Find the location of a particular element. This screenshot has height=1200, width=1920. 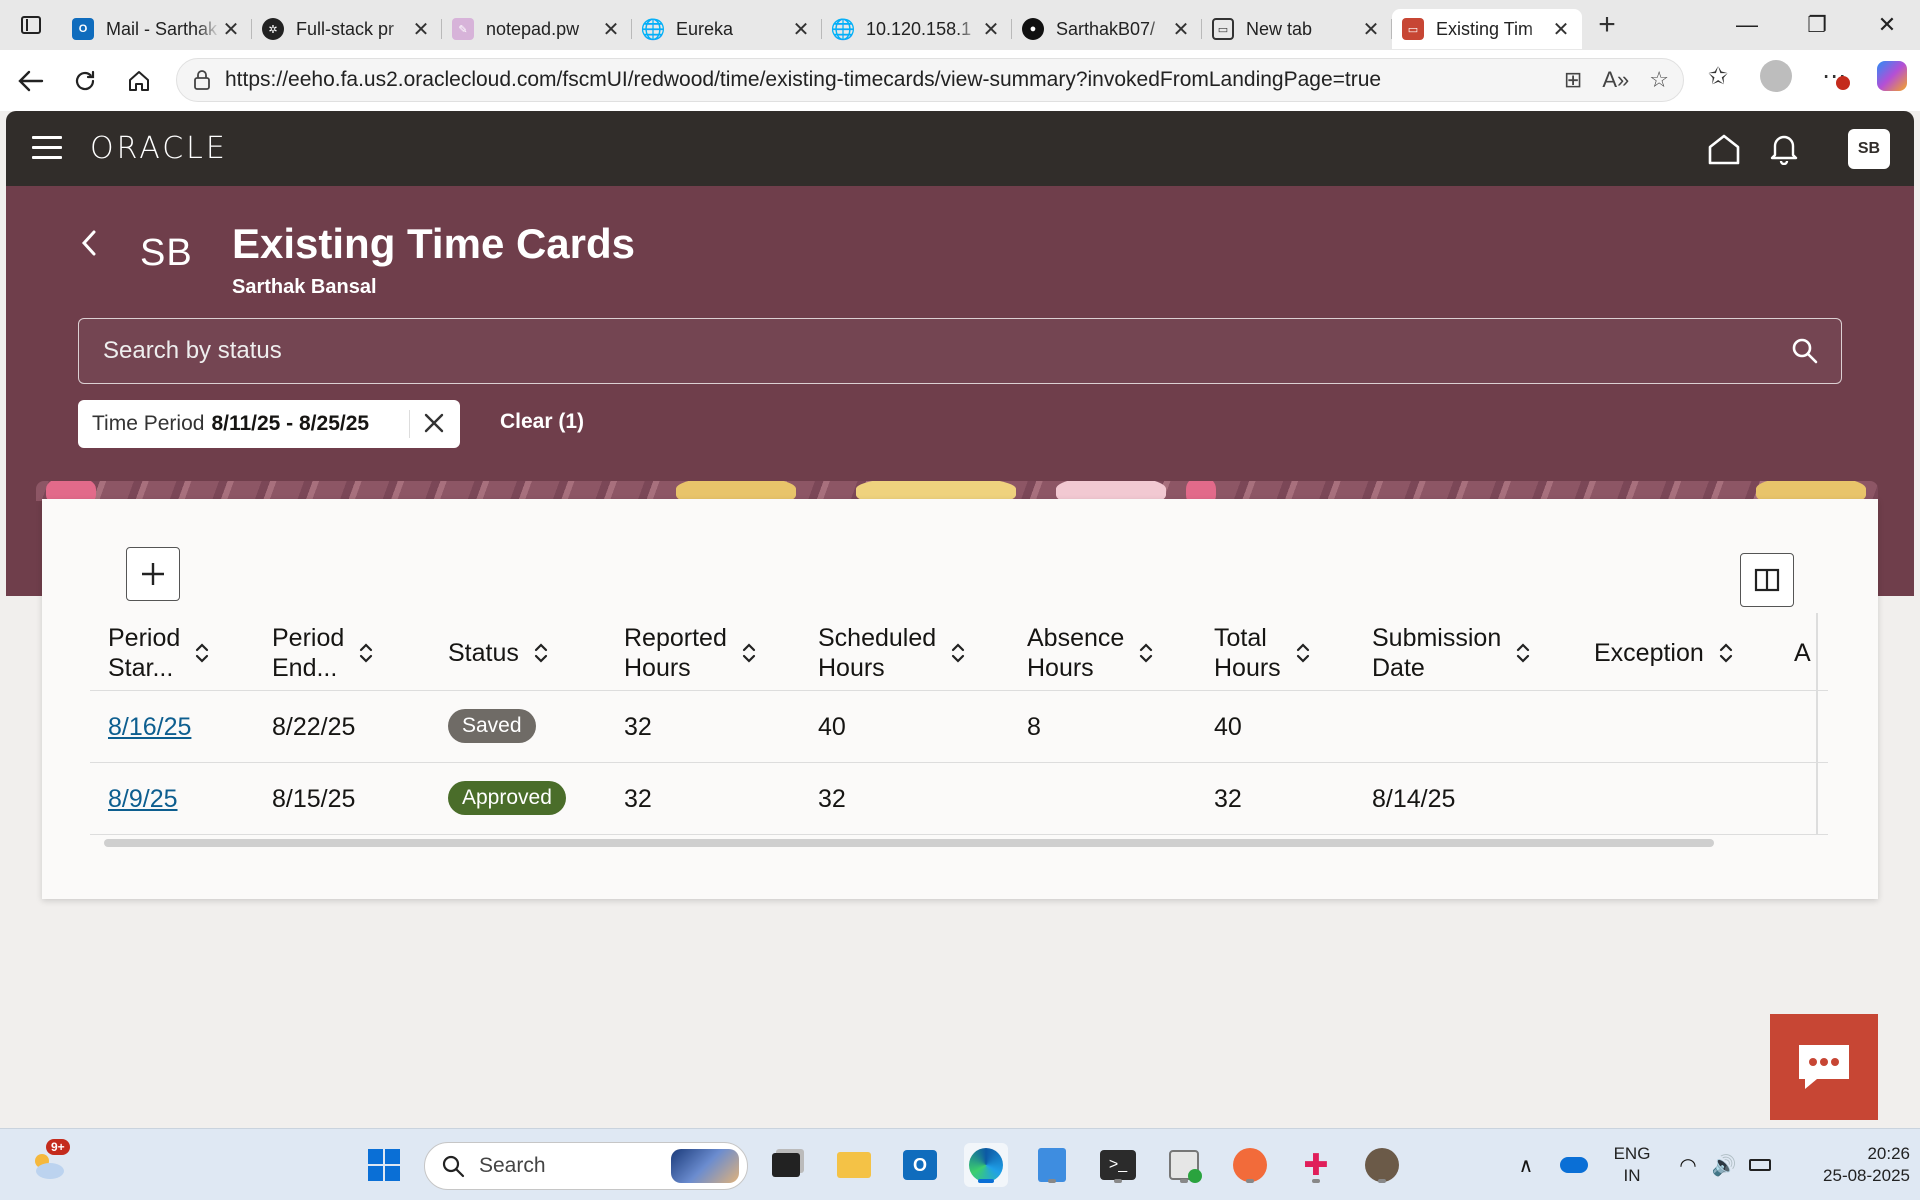

table-row: 8/9/25 8/15/25 Approved 32 32 32 8/14/25 is located at coordinates (959, 799).